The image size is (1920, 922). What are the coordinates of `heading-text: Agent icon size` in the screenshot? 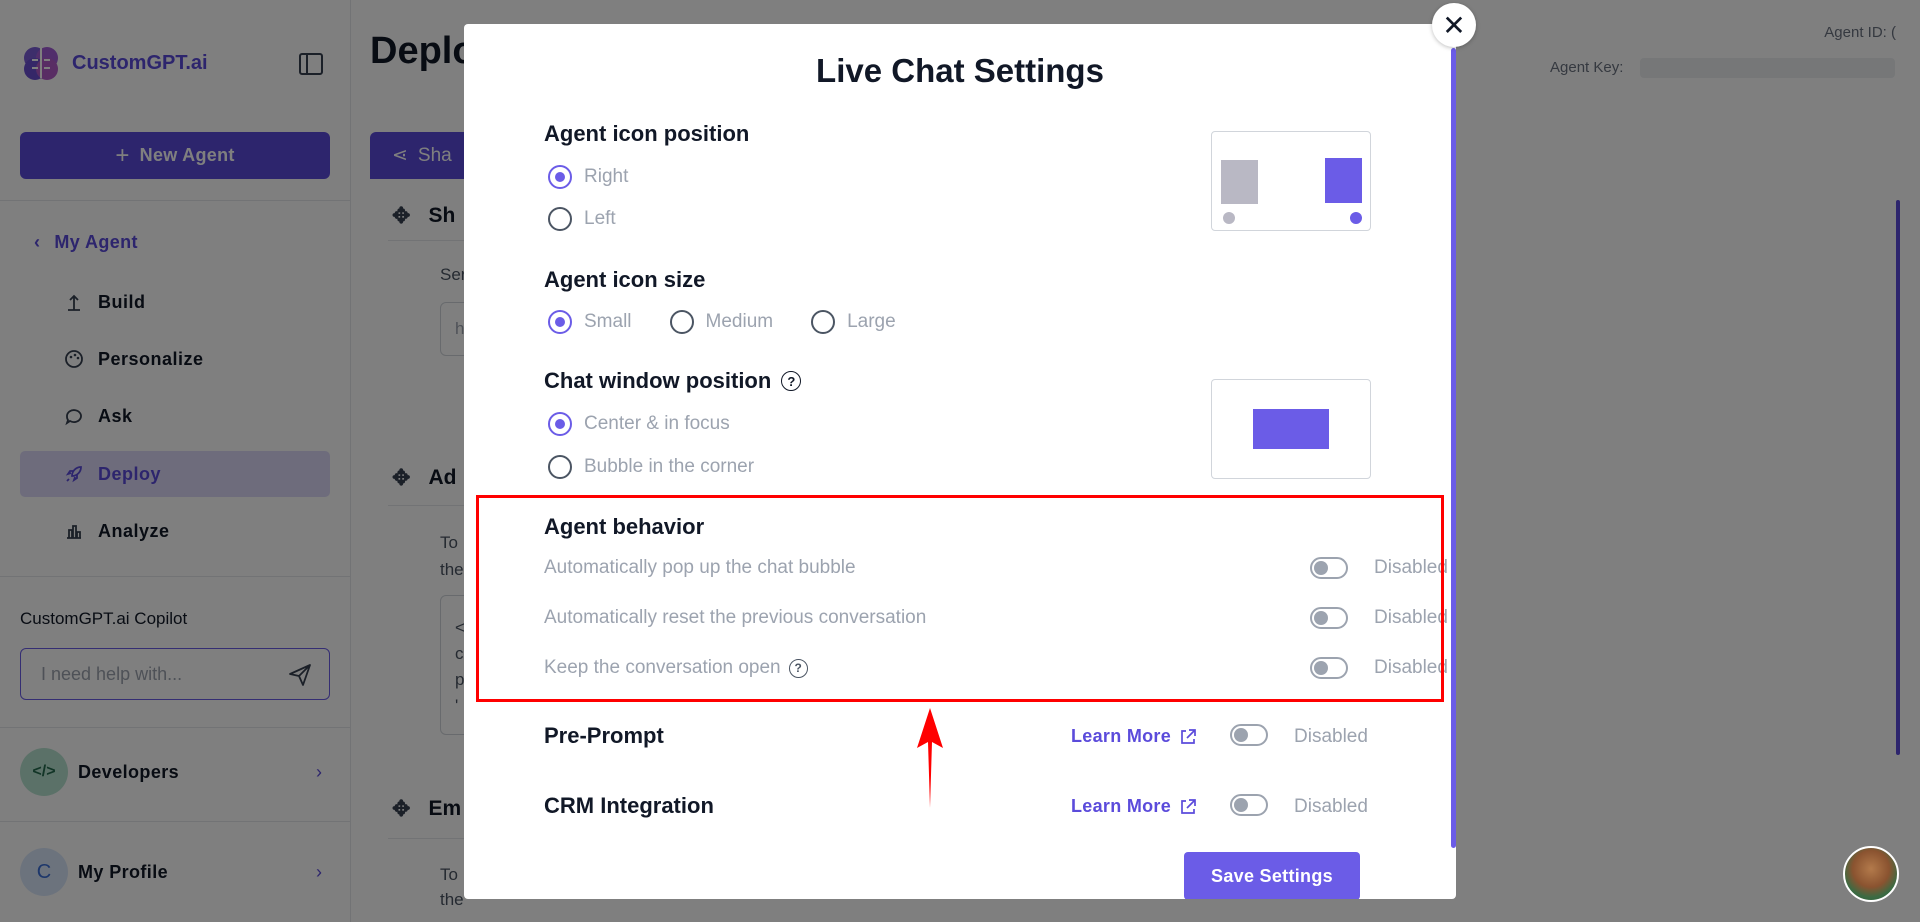 It's located at (625, 279).